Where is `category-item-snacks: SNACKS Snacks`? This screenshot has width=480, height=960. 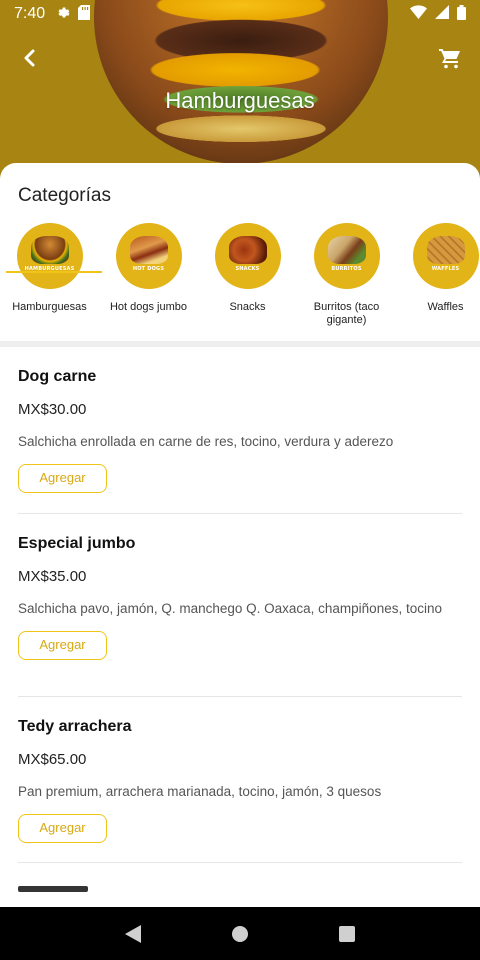 category-item-snacks: SNACKS Snacks is located at coordinates (247, 279).